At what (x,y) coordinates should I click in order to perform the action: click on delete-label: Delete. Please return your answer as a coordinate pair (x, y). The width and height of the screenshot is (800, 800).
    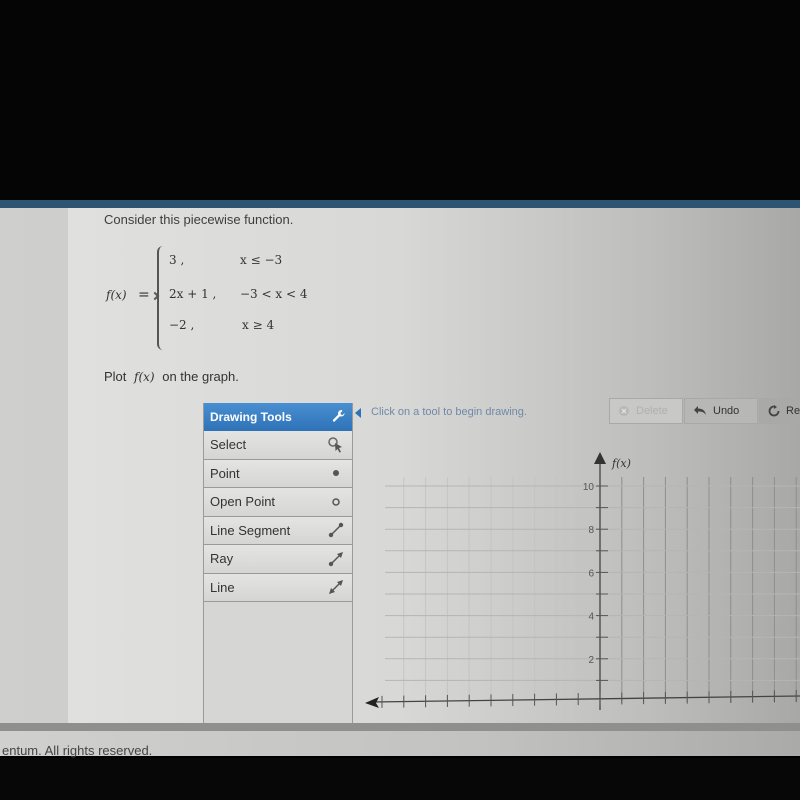
    Looking at the image, I should click on (652, 411).